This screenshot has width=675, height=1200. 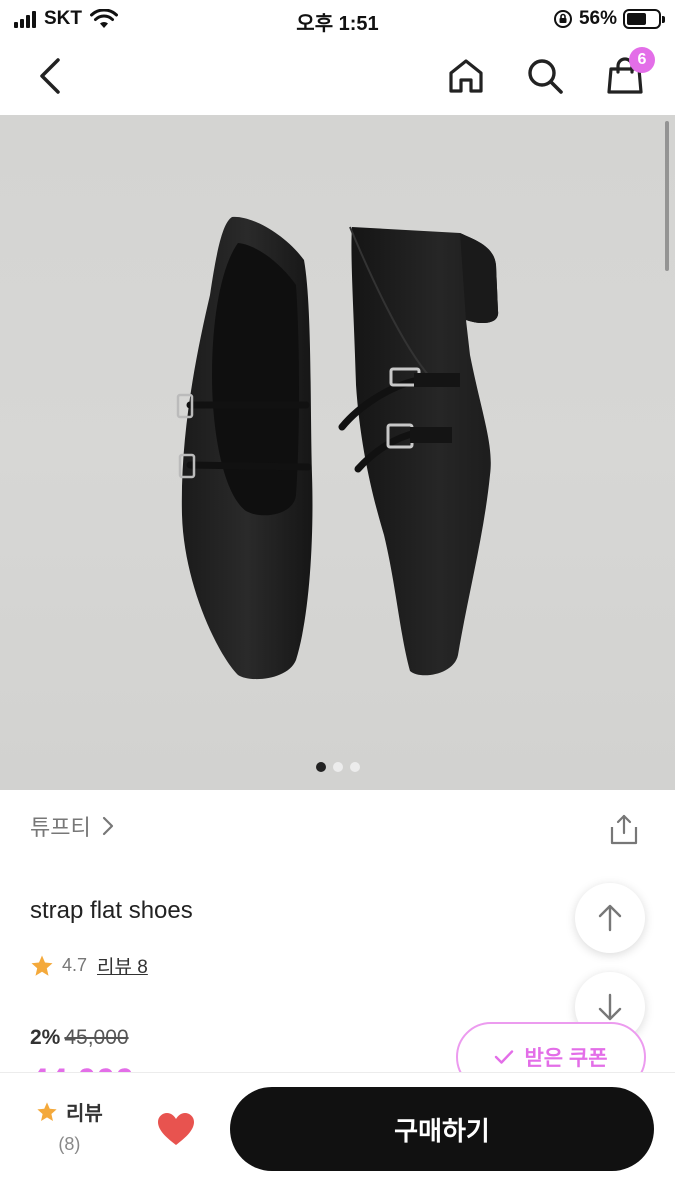 I want to click on battery-icon, so click(x=644, y=19).